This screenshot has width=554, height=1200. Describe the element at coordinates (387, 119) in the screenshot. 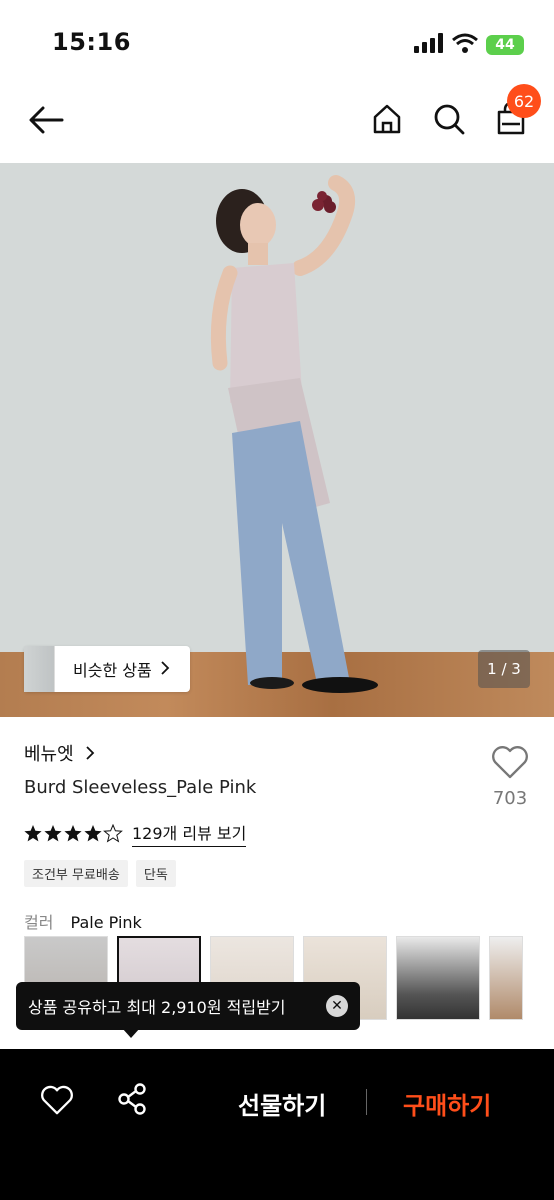

I see `home-icon` at that location.